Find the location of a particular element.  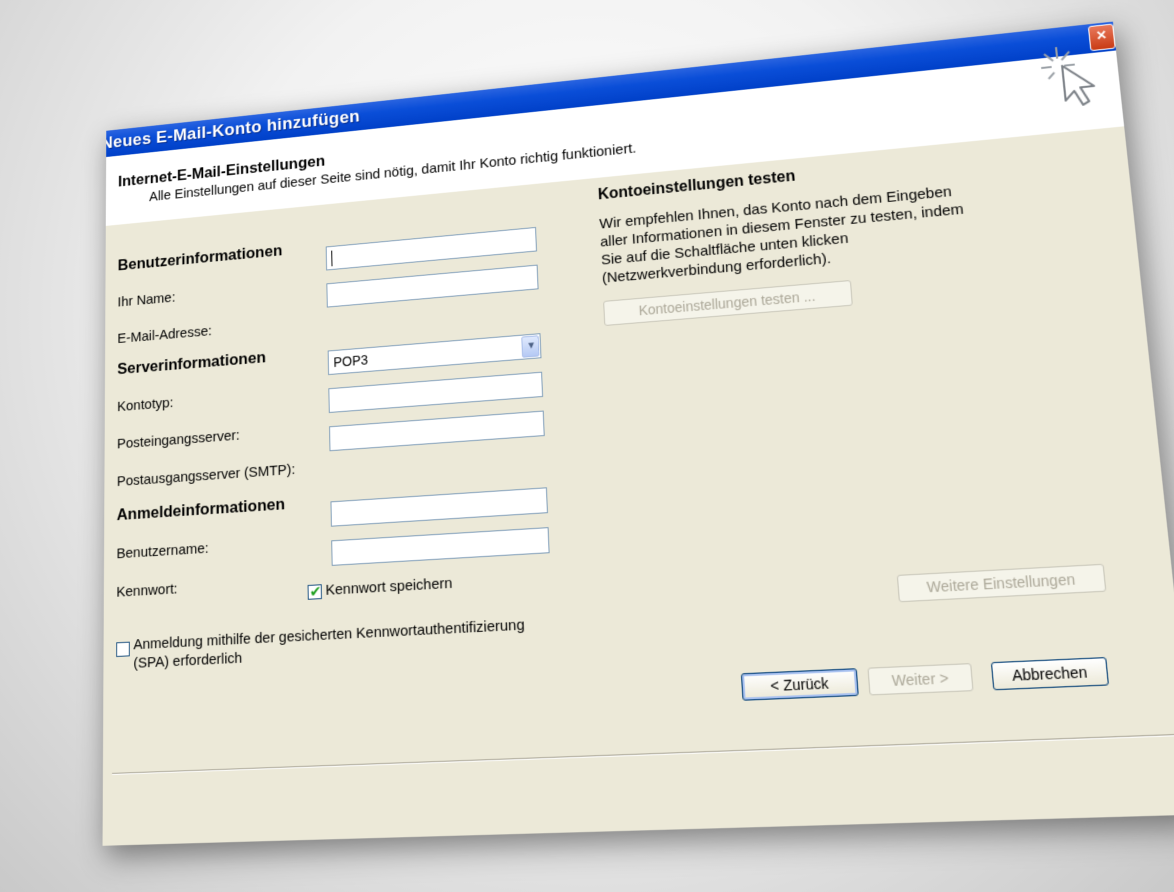

spa-checkbox is located at coordinates (123, 649).